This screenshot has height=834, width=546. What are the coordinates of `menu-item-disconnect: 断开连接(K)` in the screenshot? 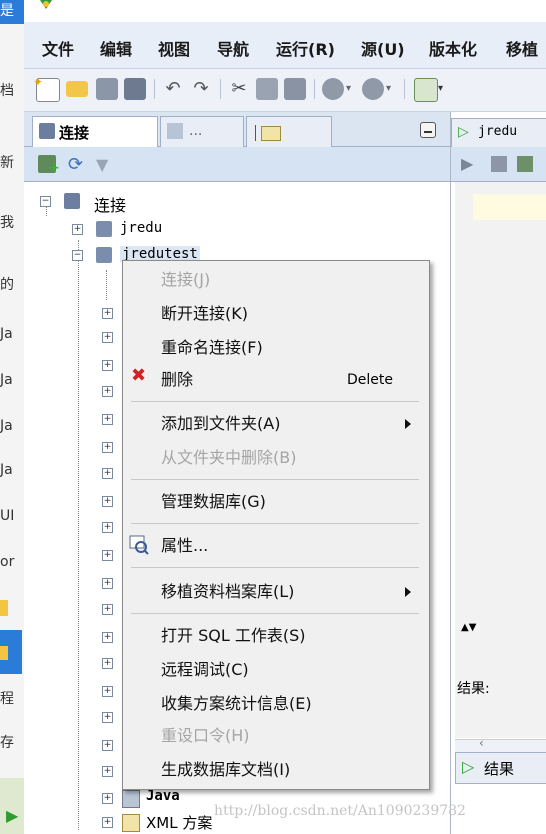 It's located at (204, 314).